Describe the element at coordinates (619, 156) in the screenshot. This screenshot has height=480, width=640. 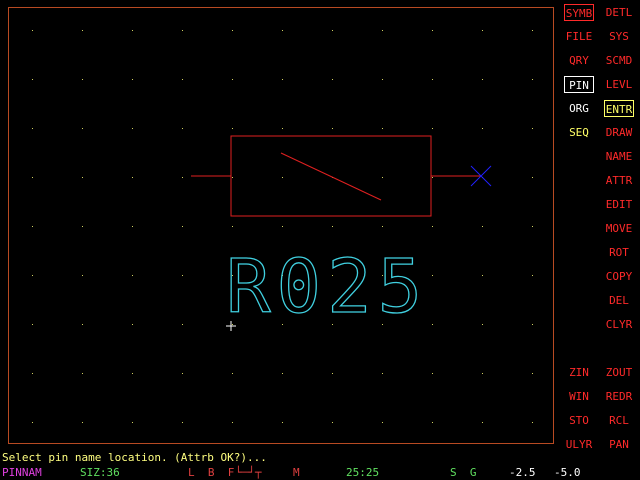
I see `menu-name: NAME` at that location.